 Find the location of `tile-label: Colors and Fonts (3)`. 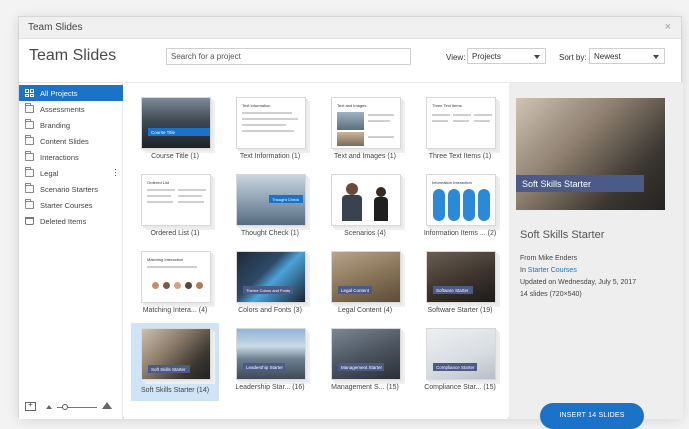

tile-label: Colors and Fonts (3) is located at coordinates (270, 310).